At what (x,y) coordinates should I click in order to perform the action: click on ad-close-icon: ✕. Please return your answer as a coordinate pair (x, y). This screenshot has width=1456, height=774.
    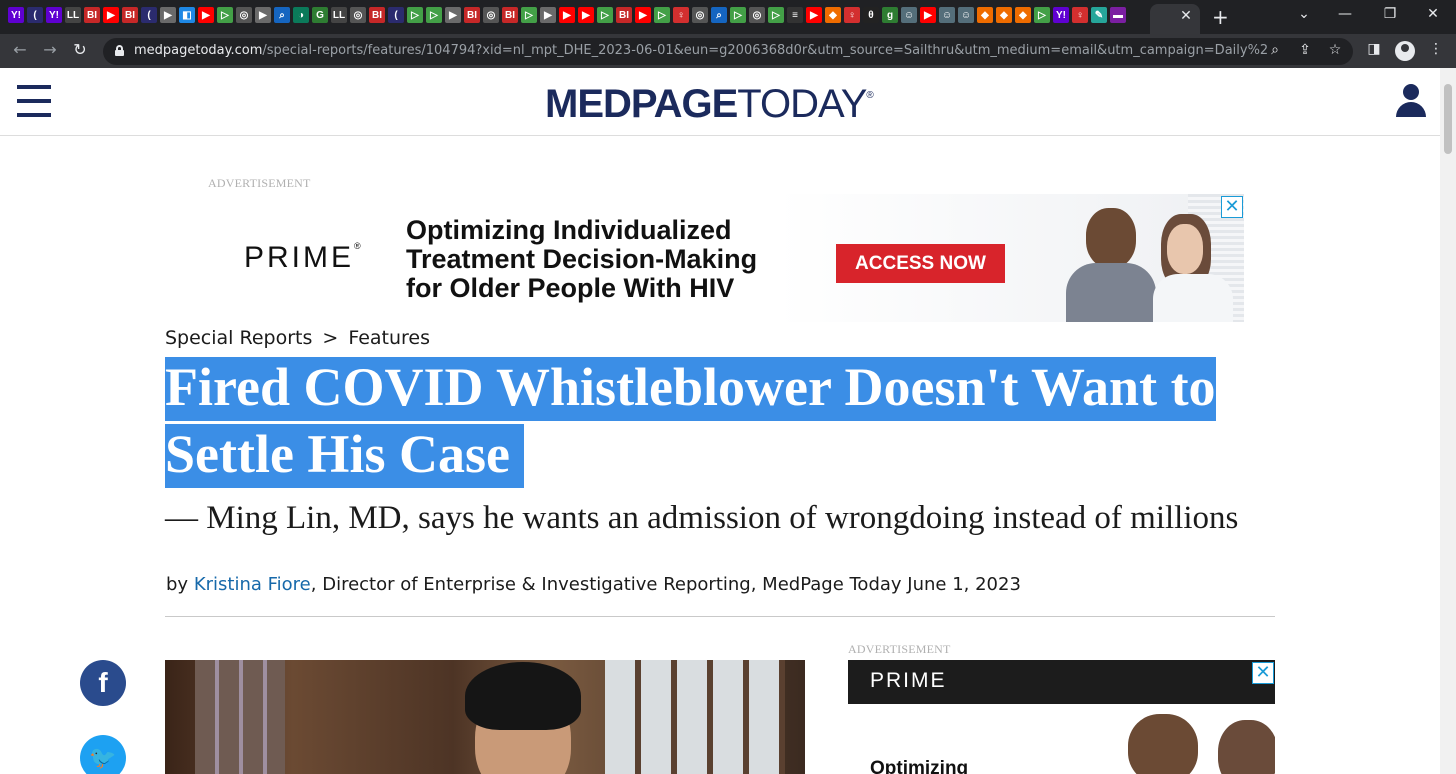
    Looking at the image, I should click on (1232, 207).